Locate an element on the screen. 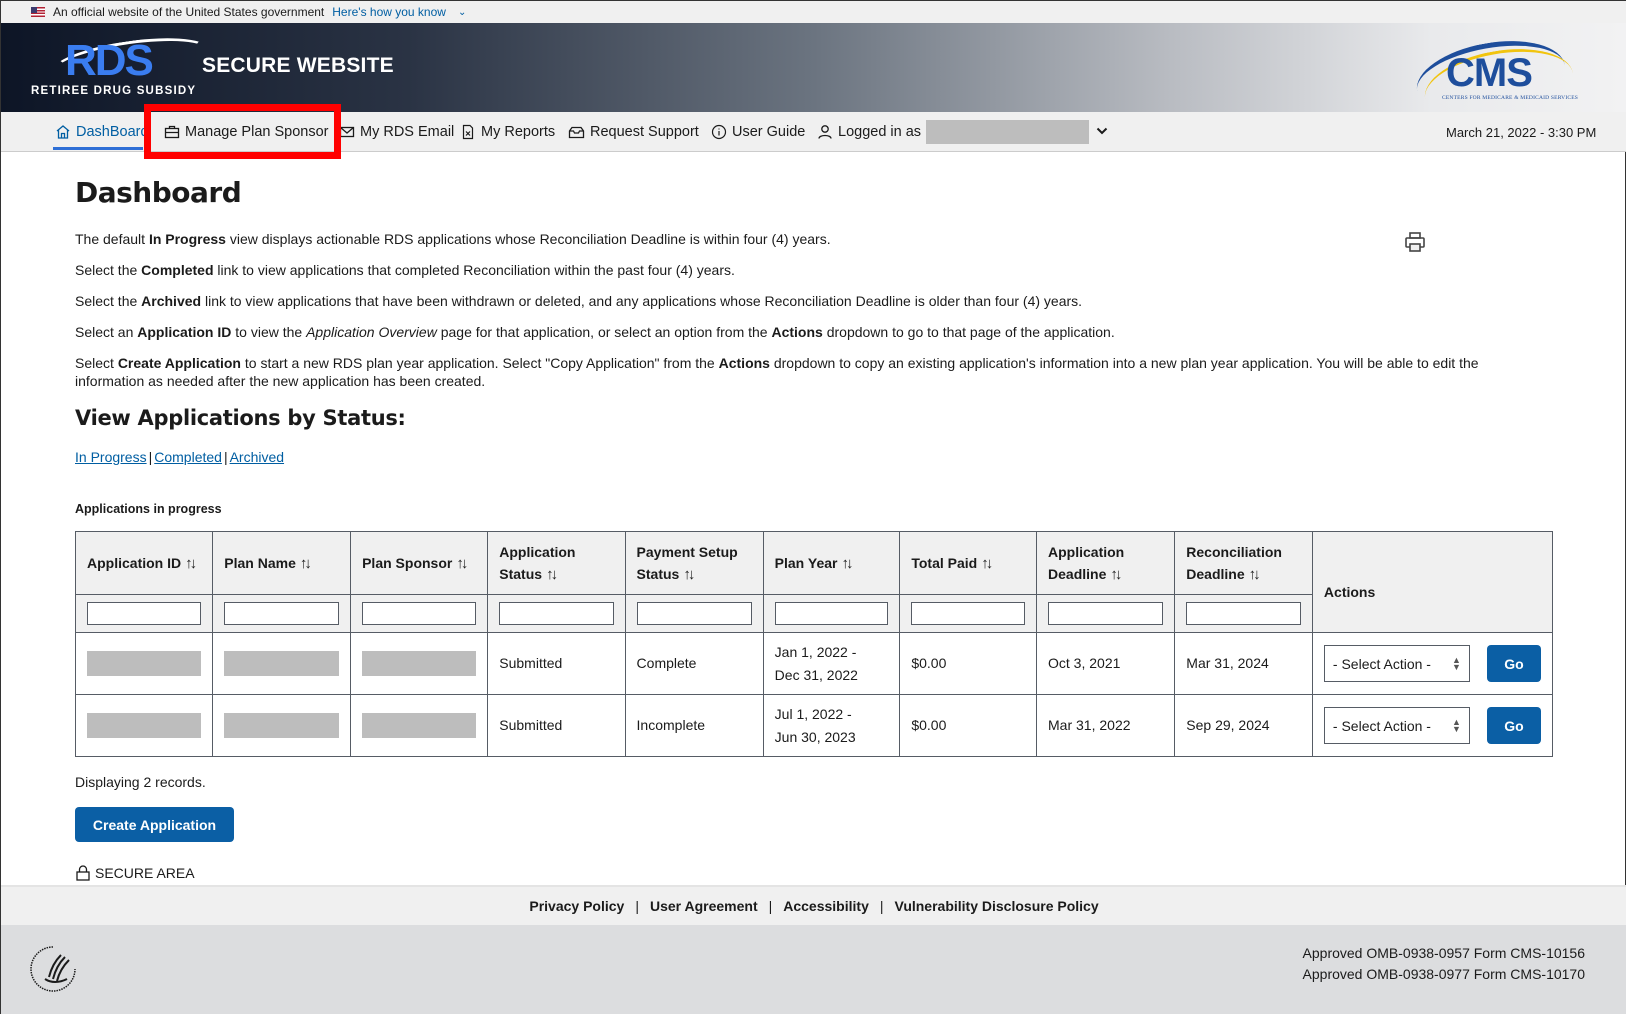  column-header-reconciliation-deadline: Reconciliation Deadline ↑↓ is located at coordinates (1243, 563).